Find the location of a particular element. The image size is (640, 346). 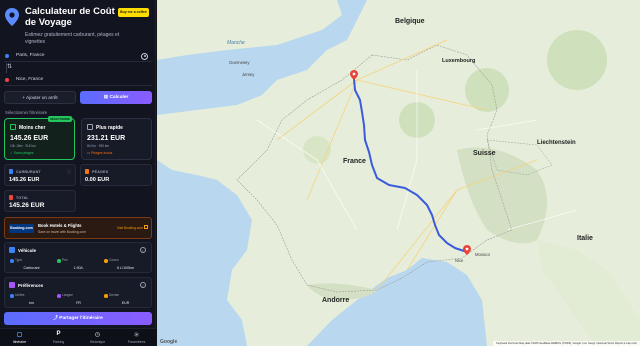

vehicle-stat-price: Prix 1.90/L is located at coordinates (78, 266).